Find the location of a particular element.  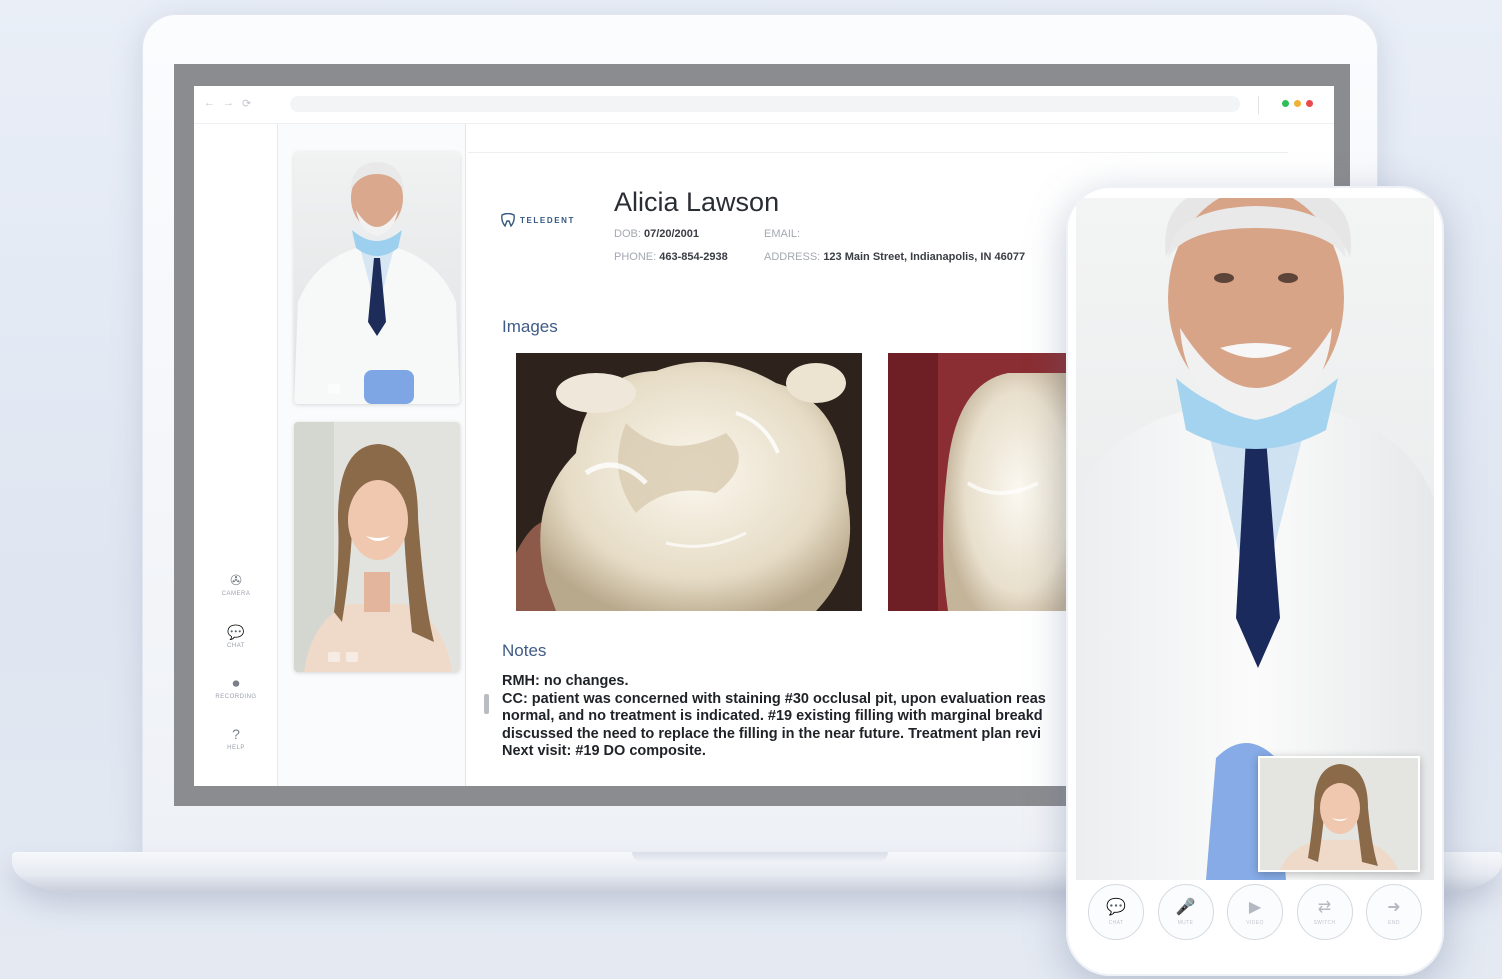

window-dot-green is located at coordinates (1285, 103).